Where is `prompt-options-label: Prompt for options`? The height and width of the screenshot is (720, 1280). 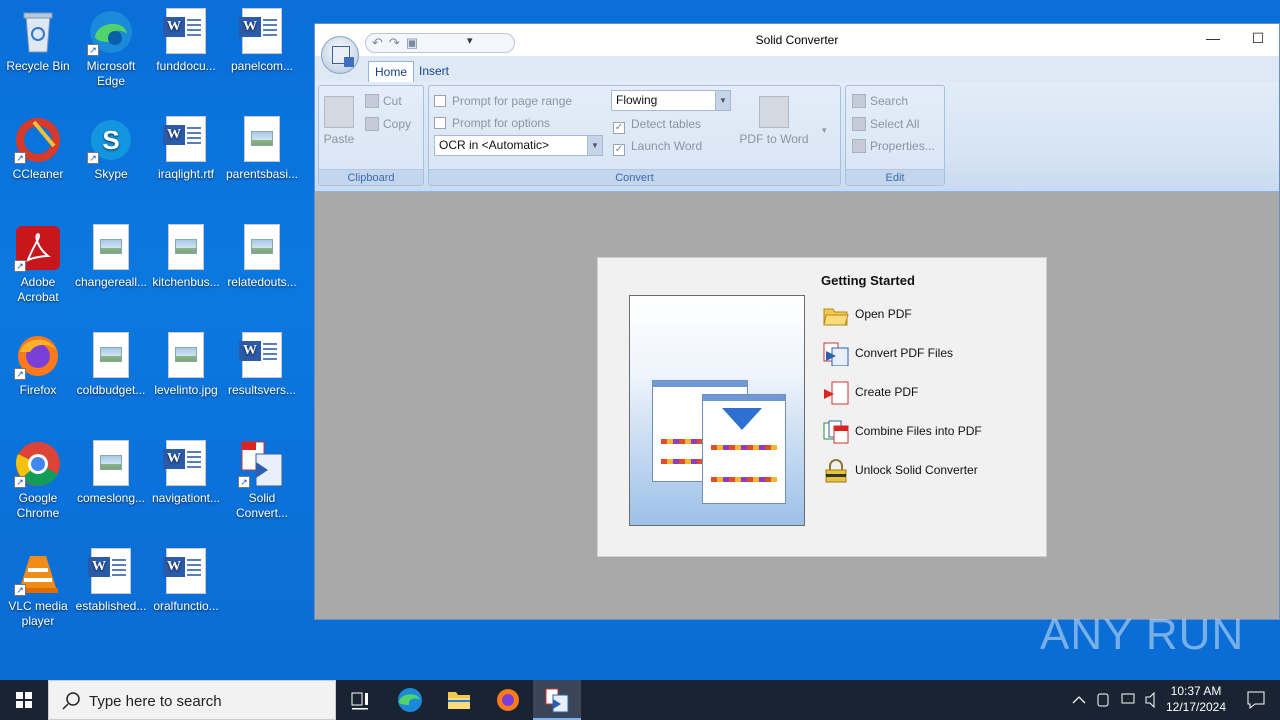 prompt-options-label: Prompt for options is located at coordinates (501, 123).